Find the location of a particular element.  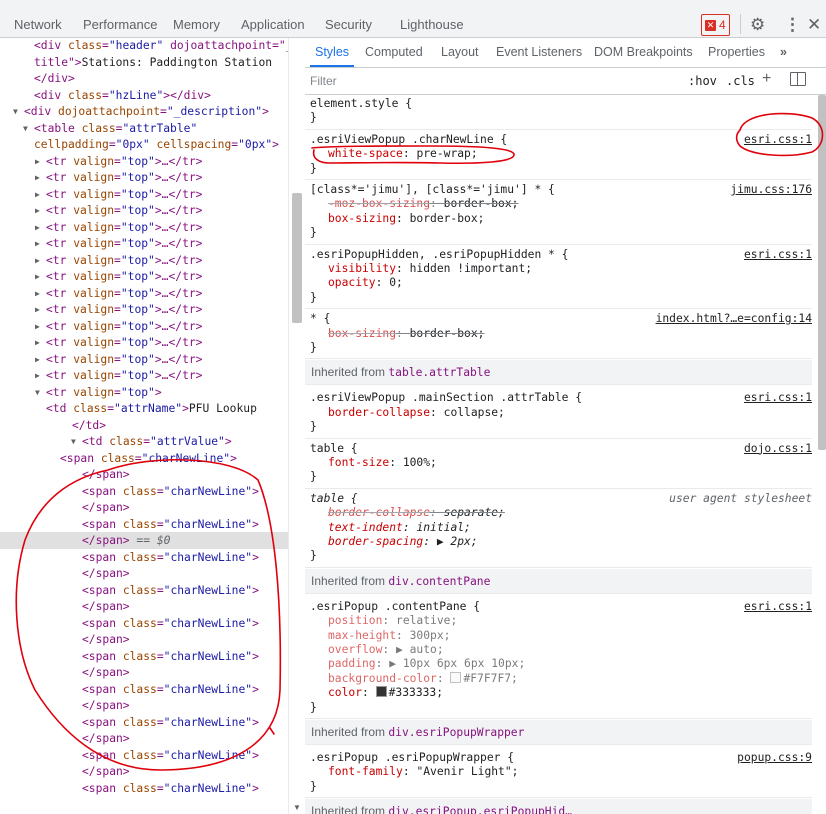

css-declaration: white-space: pre-wrap; is located at coordinates (403, 154).